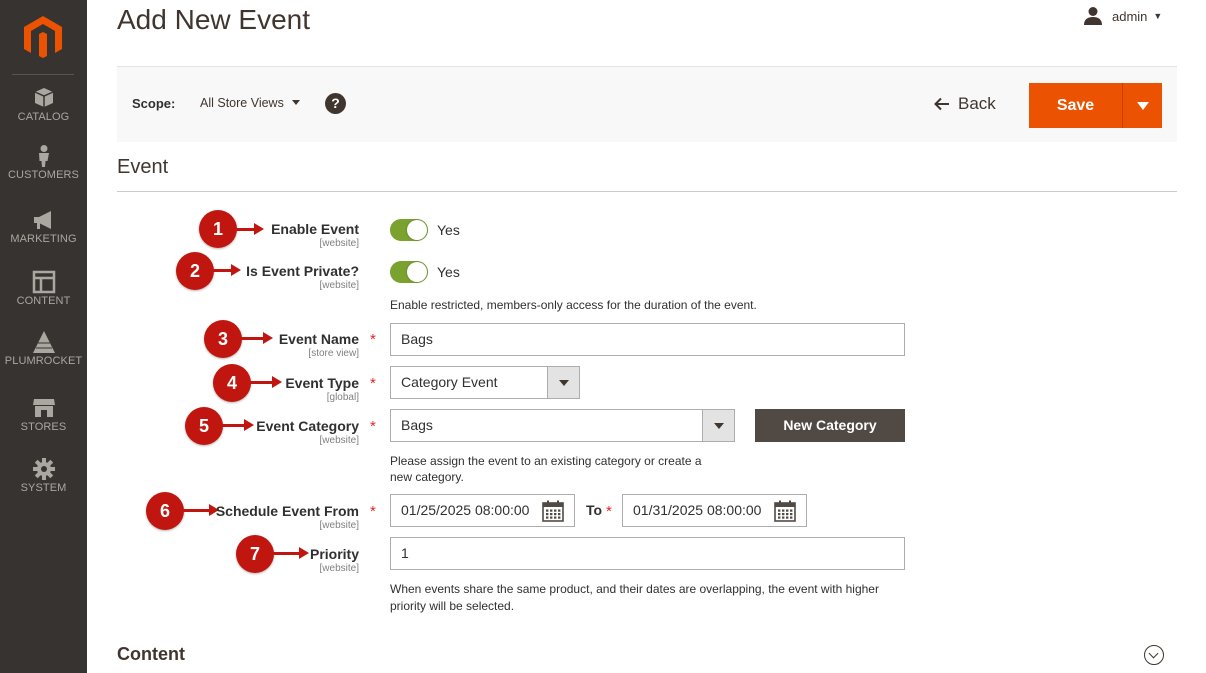  Describe the element at coordinates (427, 477) in the screenshot. I see `event-category-note-line2: new category.` at that location.